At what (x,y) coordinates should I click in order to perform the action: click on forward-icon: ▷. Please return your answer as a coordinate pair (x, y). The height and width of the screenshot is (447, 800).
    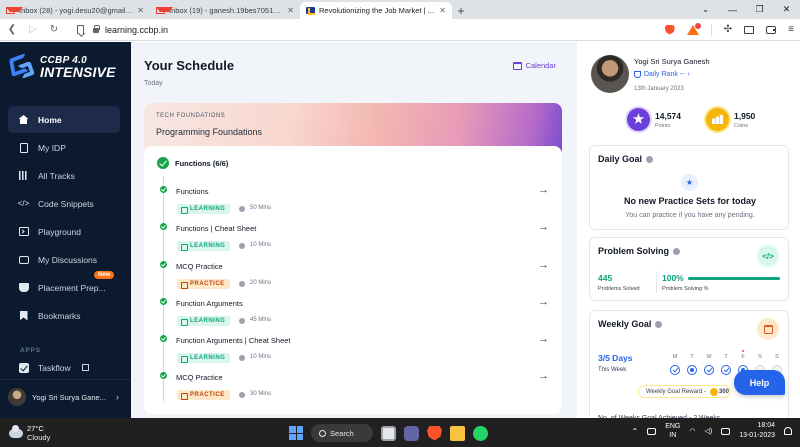
    Looking at the image, I should click on (33, 29).